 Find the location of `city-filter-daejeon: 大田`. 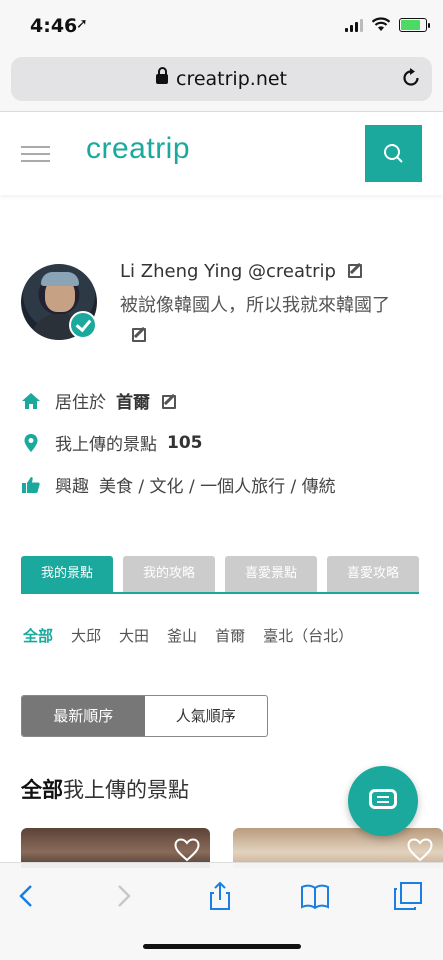

city-filter-daejeon: 大田 is located at coordinates (134, 635).